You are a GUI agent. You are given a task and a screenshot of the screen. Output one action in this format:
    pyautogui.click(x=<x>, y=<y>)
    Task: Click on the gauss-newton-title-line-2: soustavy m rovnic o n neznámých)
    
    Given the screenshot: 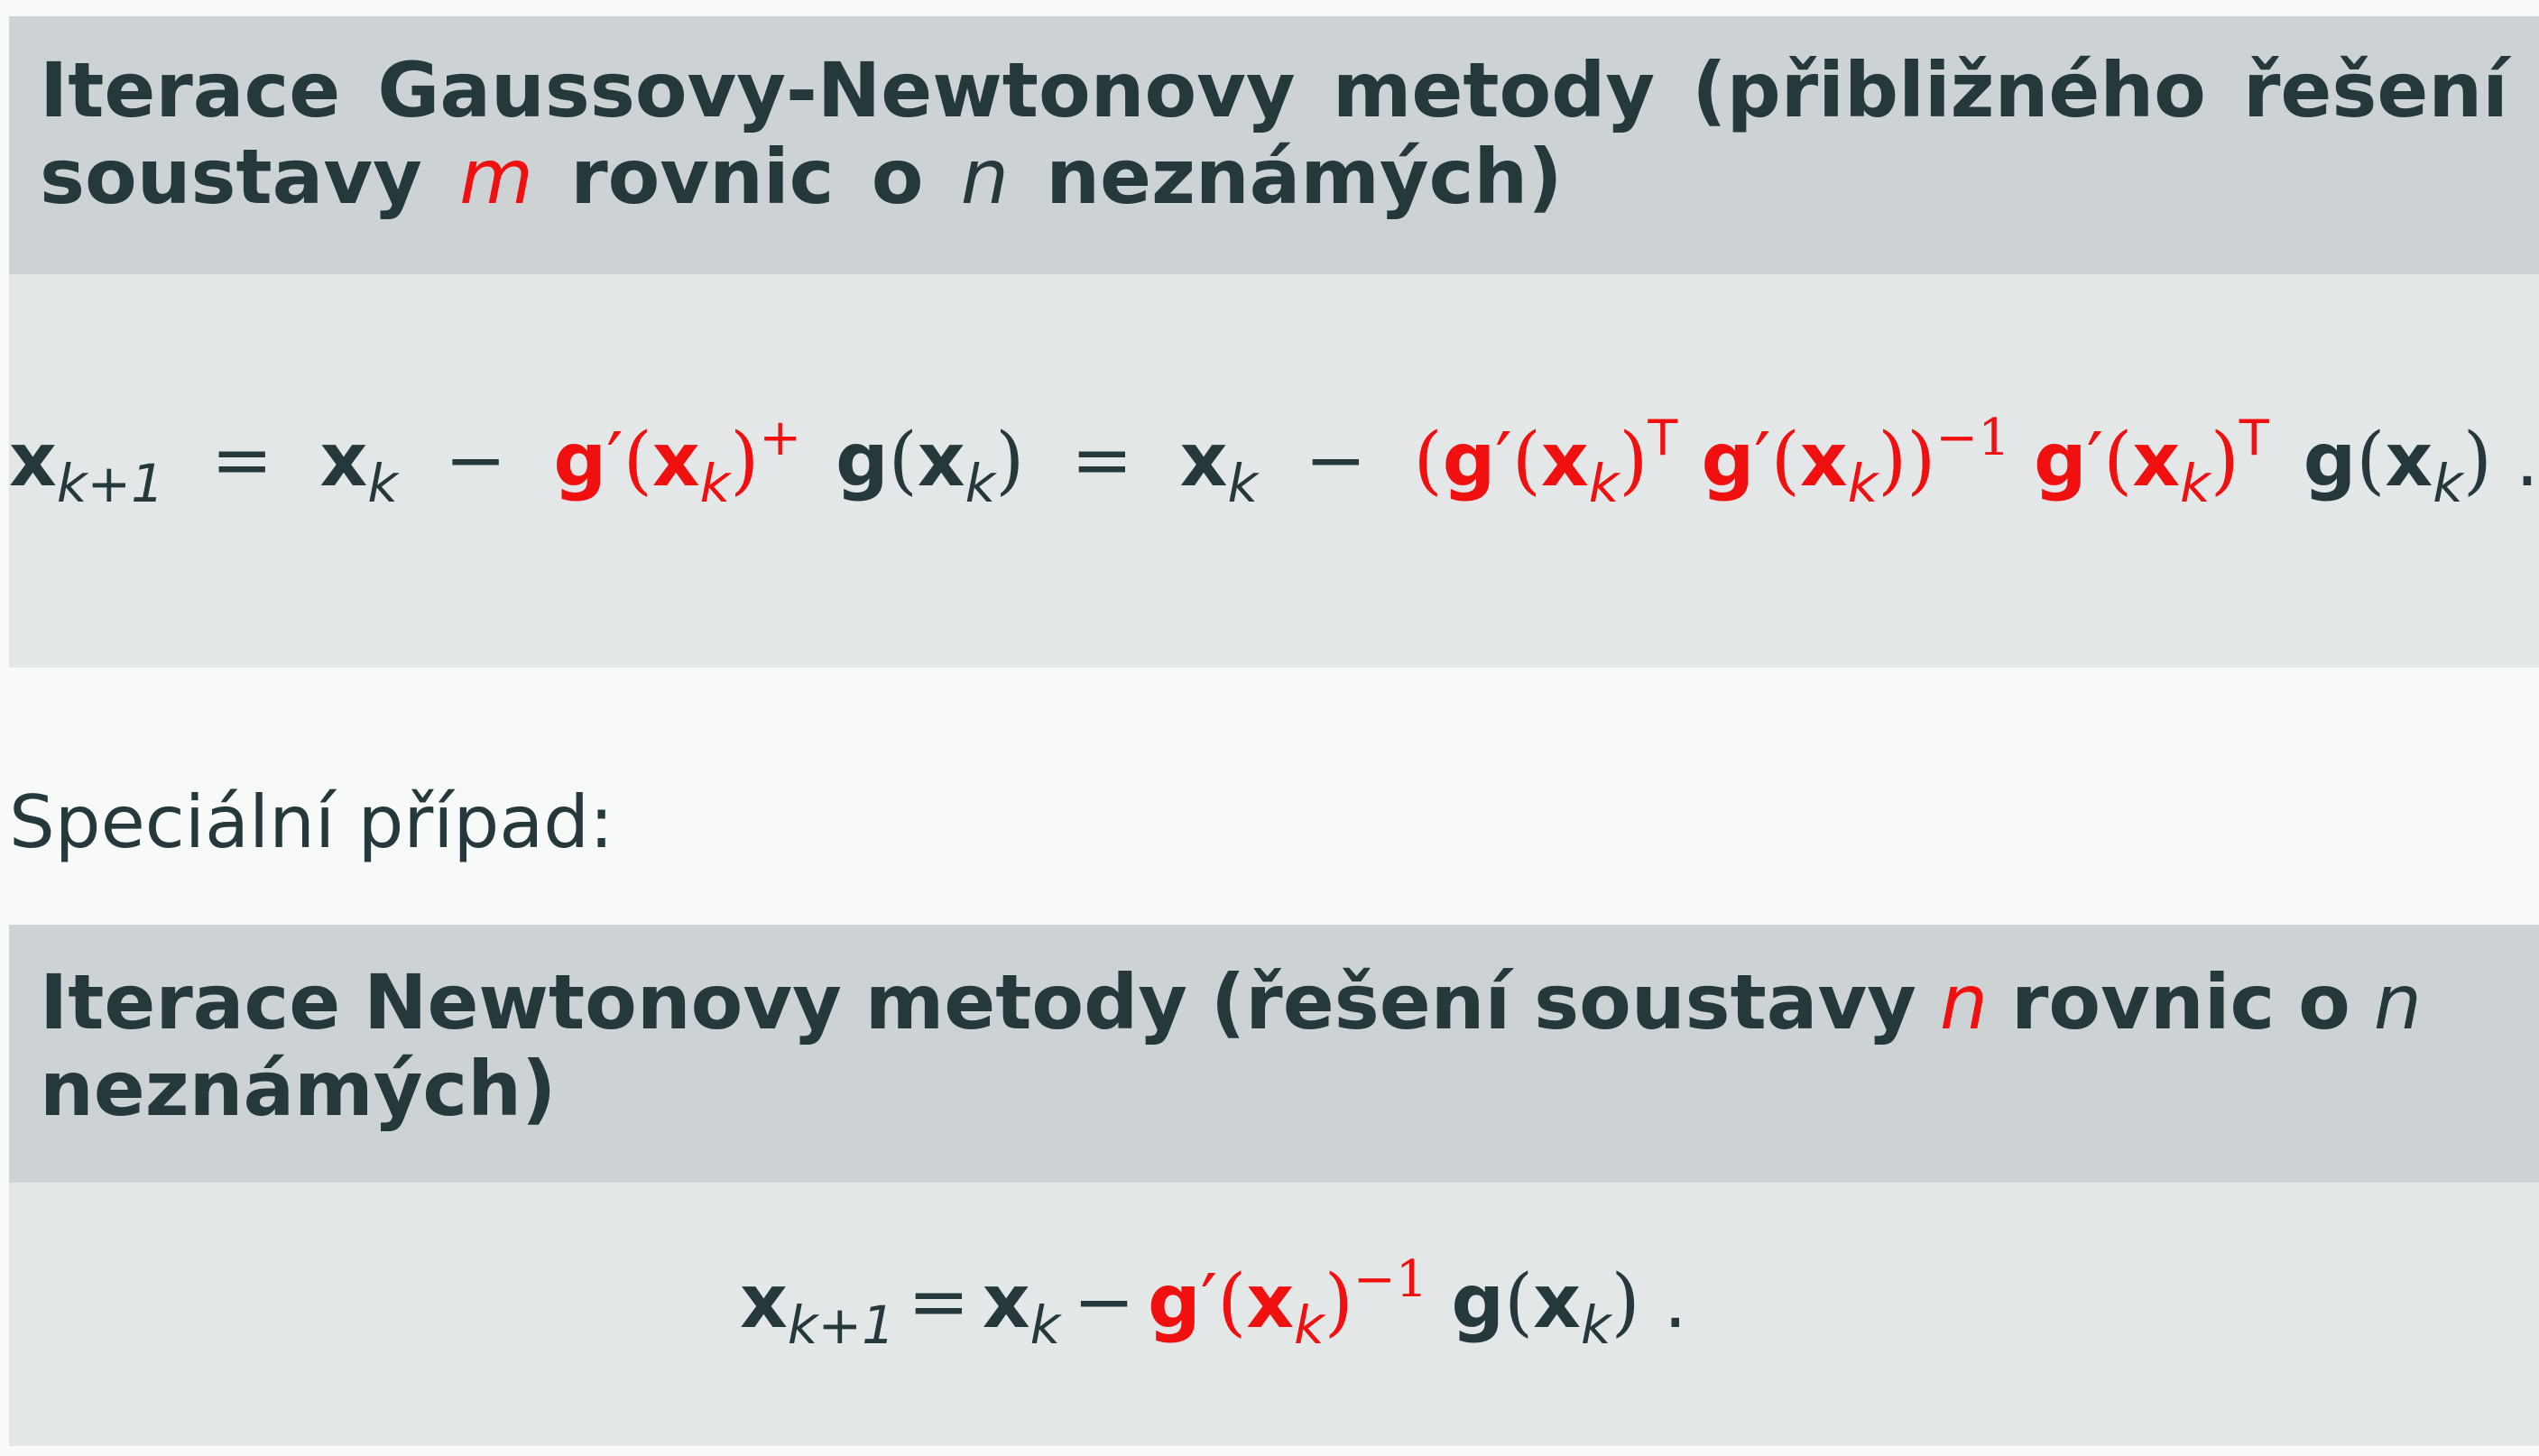 What is the action you would take?
    pyautogui.click(x=1274, y=177)
    